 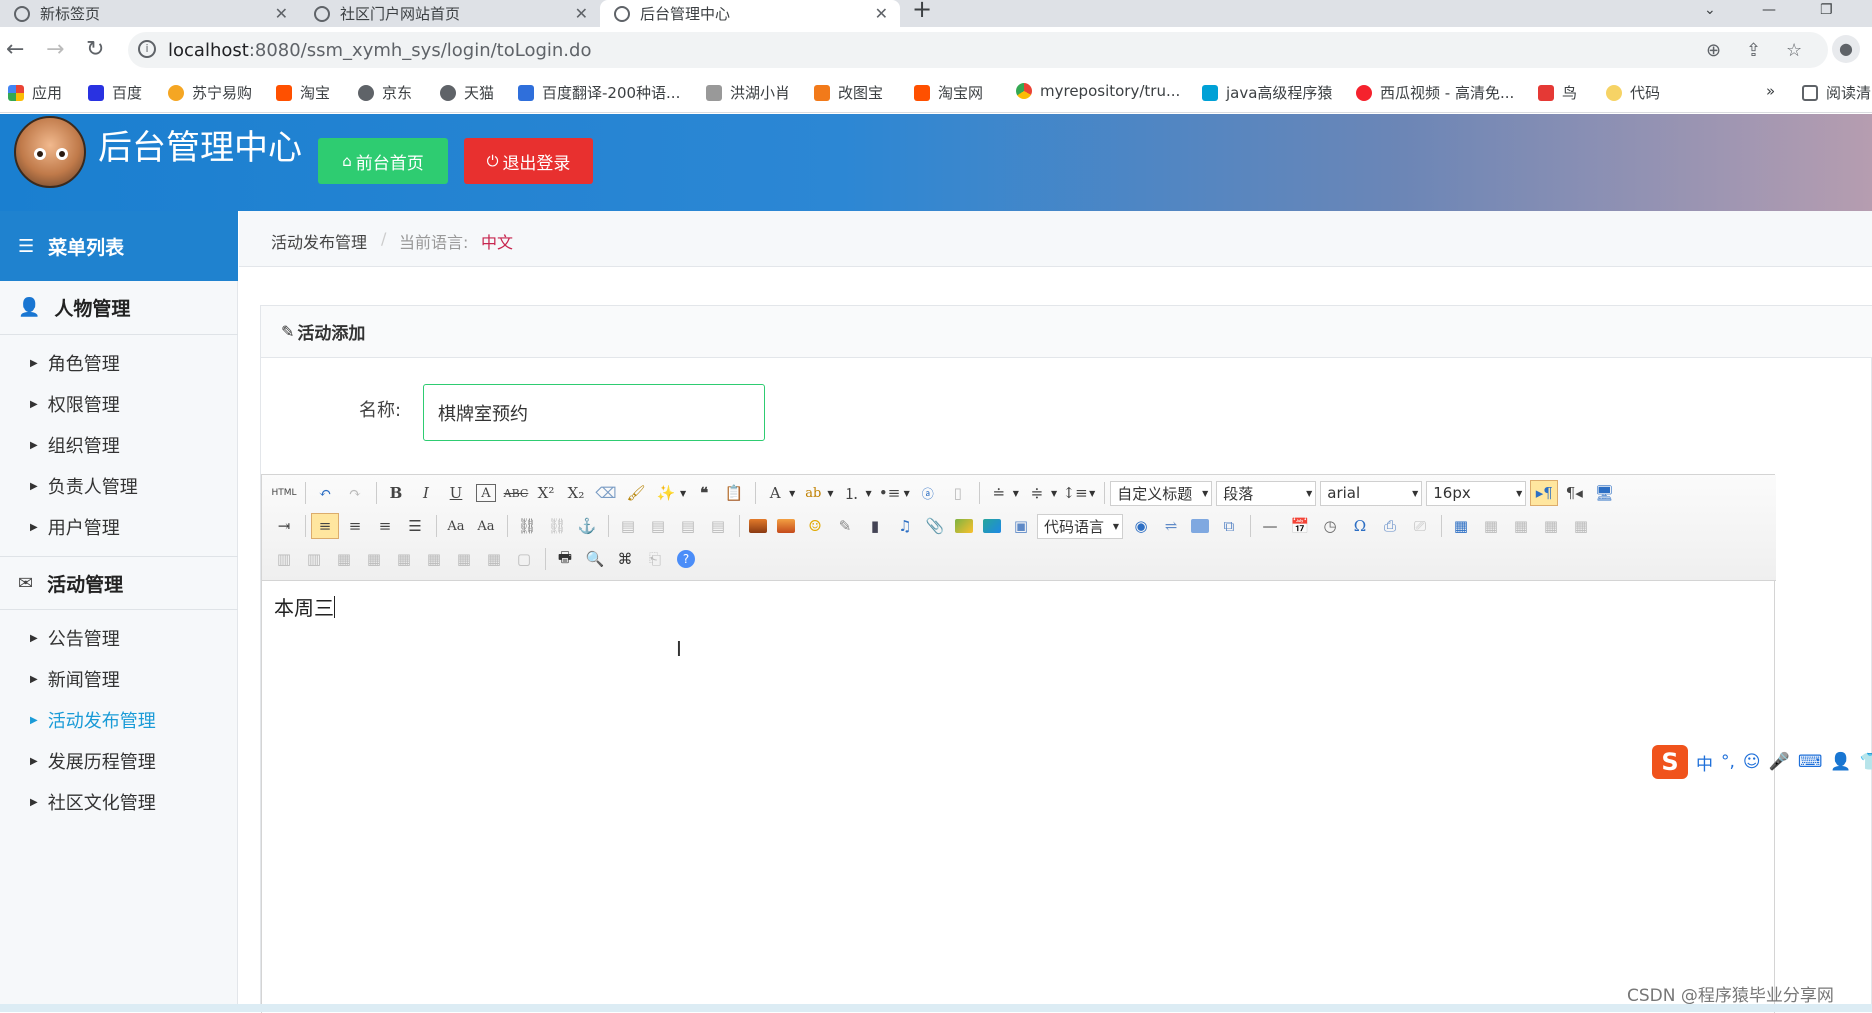 What do you see at coordinates (1769, 10) in the screenshot?
I see `minimize-icon: —` at bounding box center [1769, 10].